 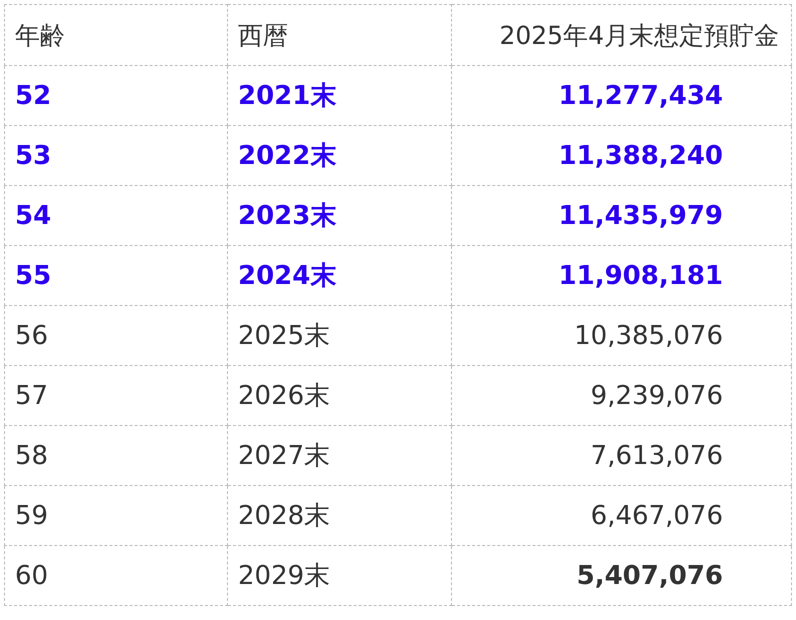 I want to click on table-cell: 11,277,434, so click(x=622, y=96).